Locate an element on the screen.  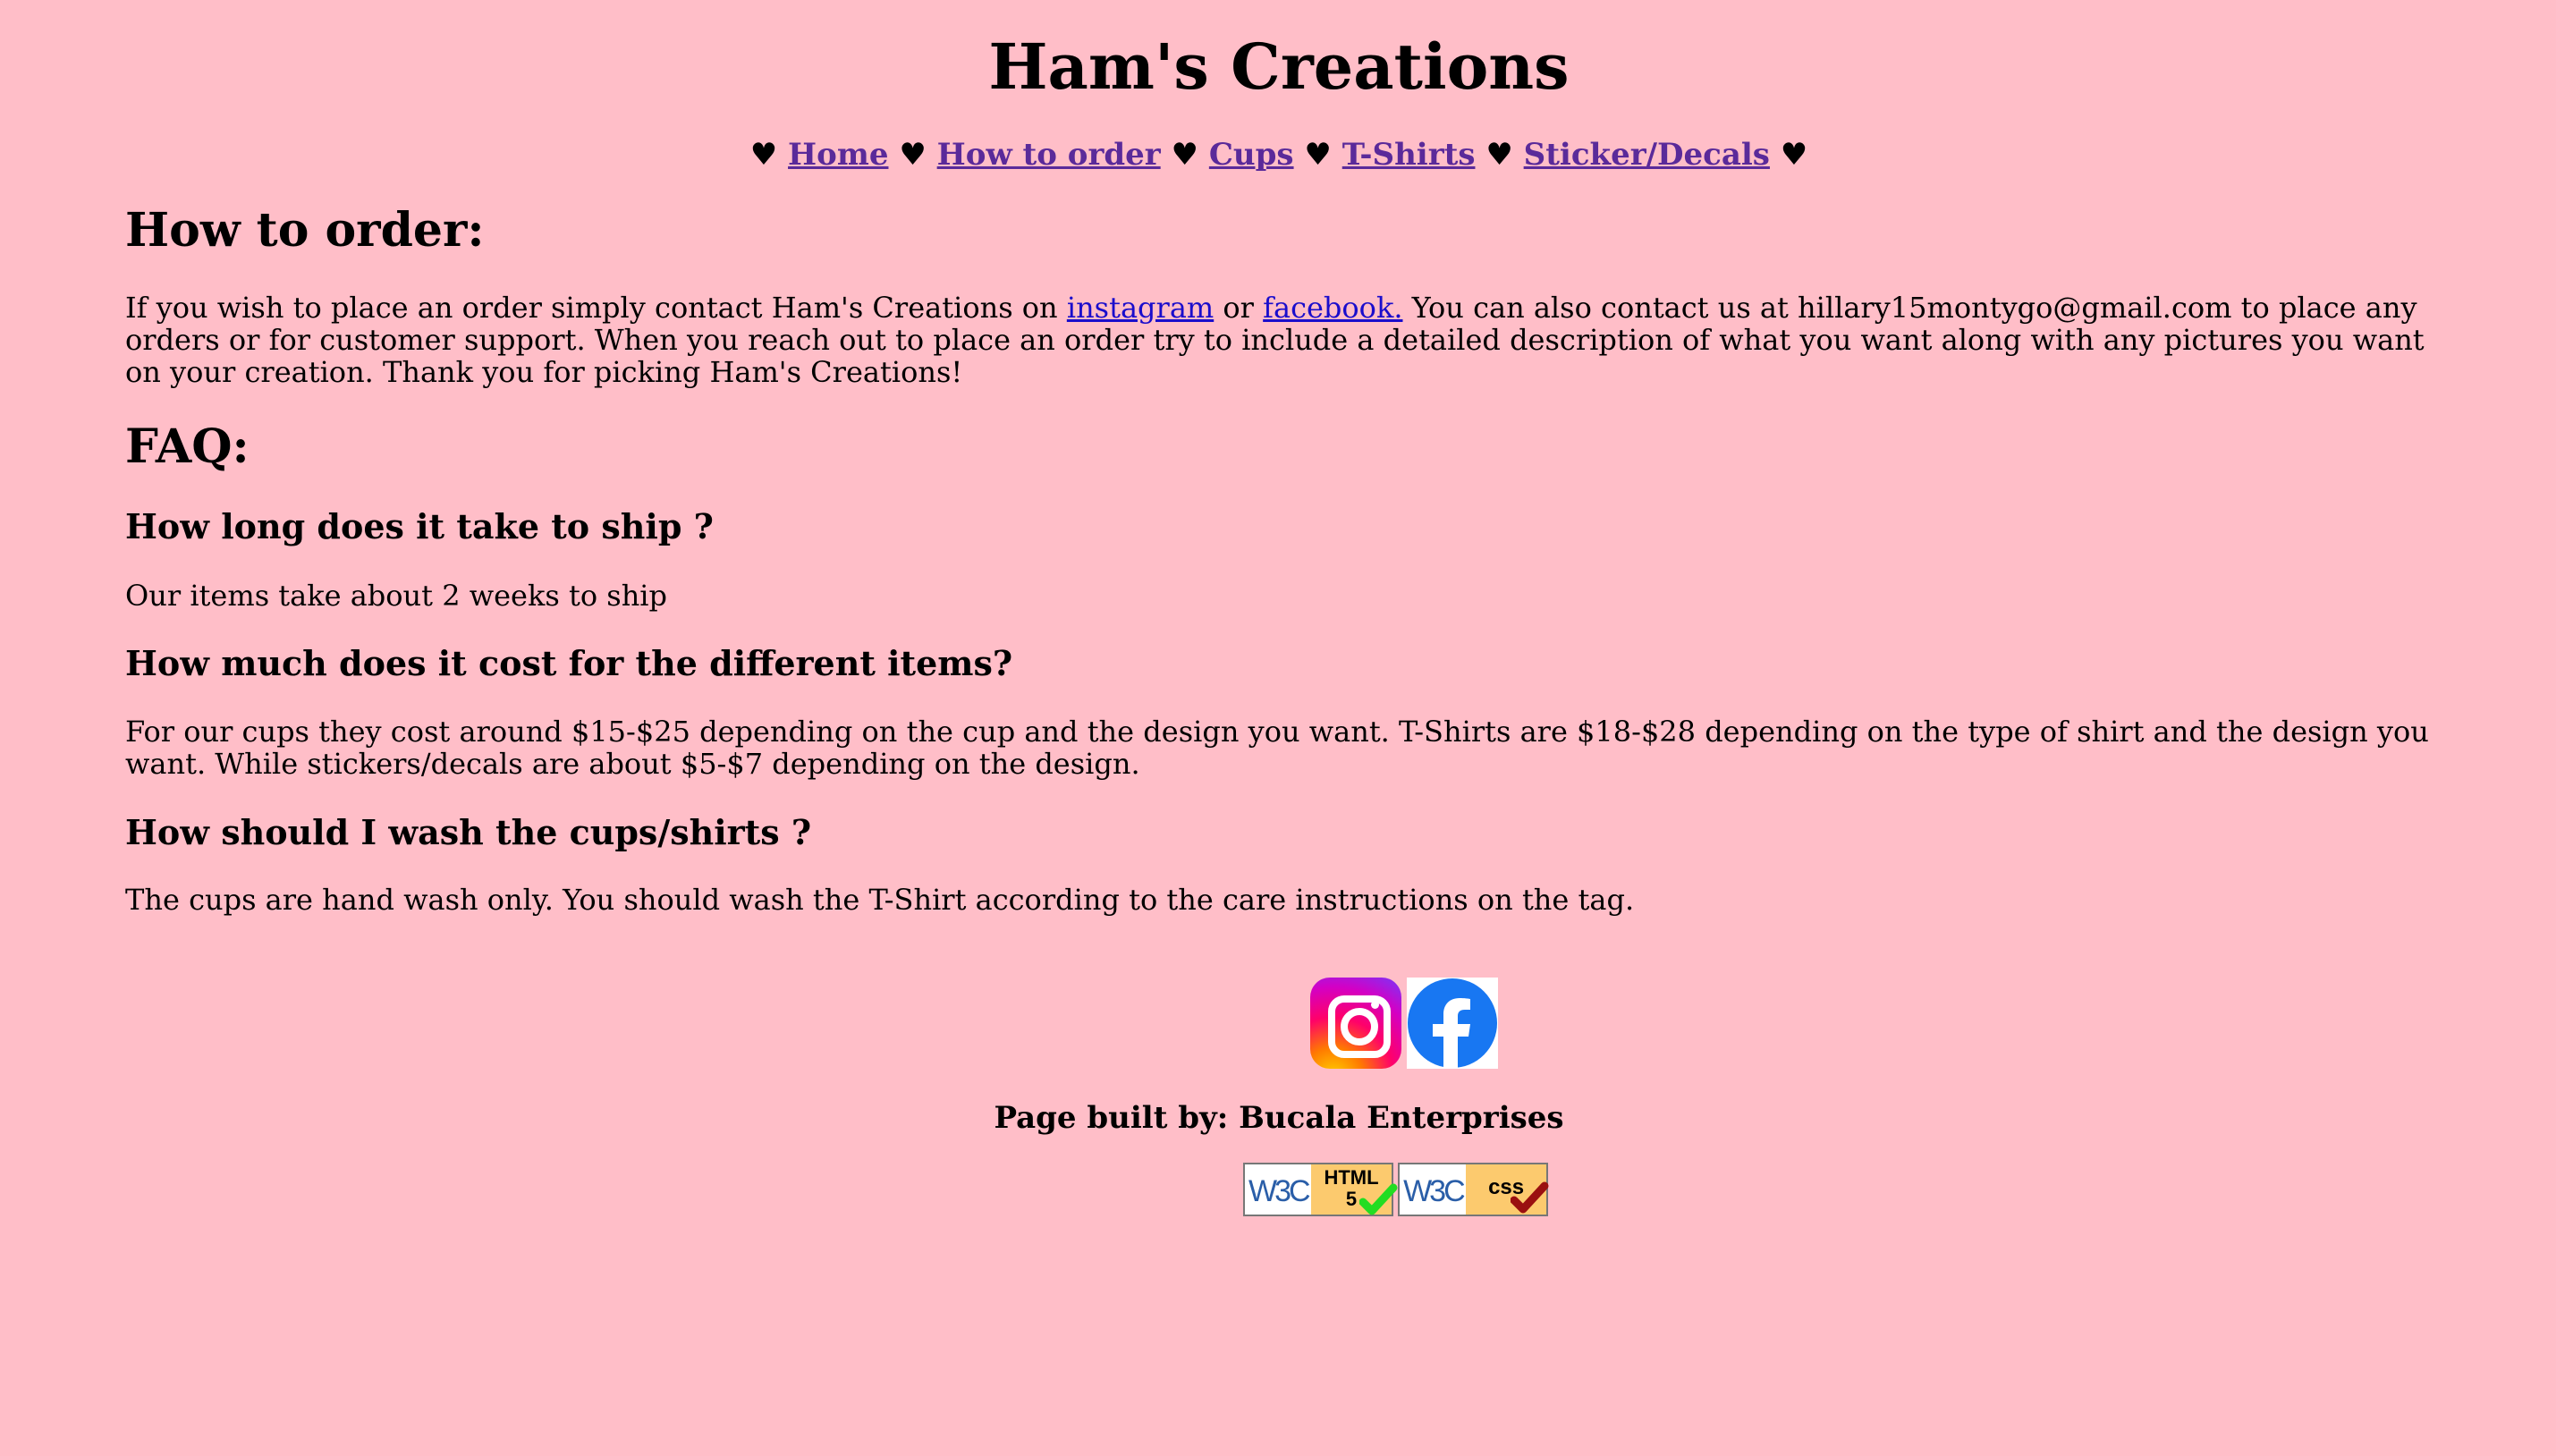
css-validator-link: W3C css is located at coordinates (1473, 1189).